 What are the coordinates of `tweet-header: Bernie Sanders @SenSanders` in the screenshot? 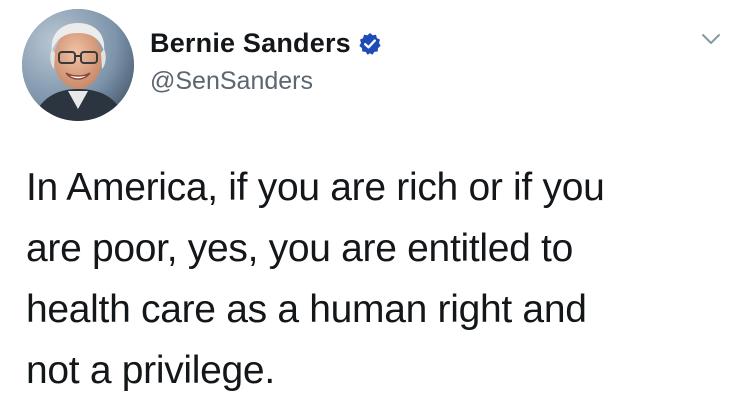 It's located at (266, 61).